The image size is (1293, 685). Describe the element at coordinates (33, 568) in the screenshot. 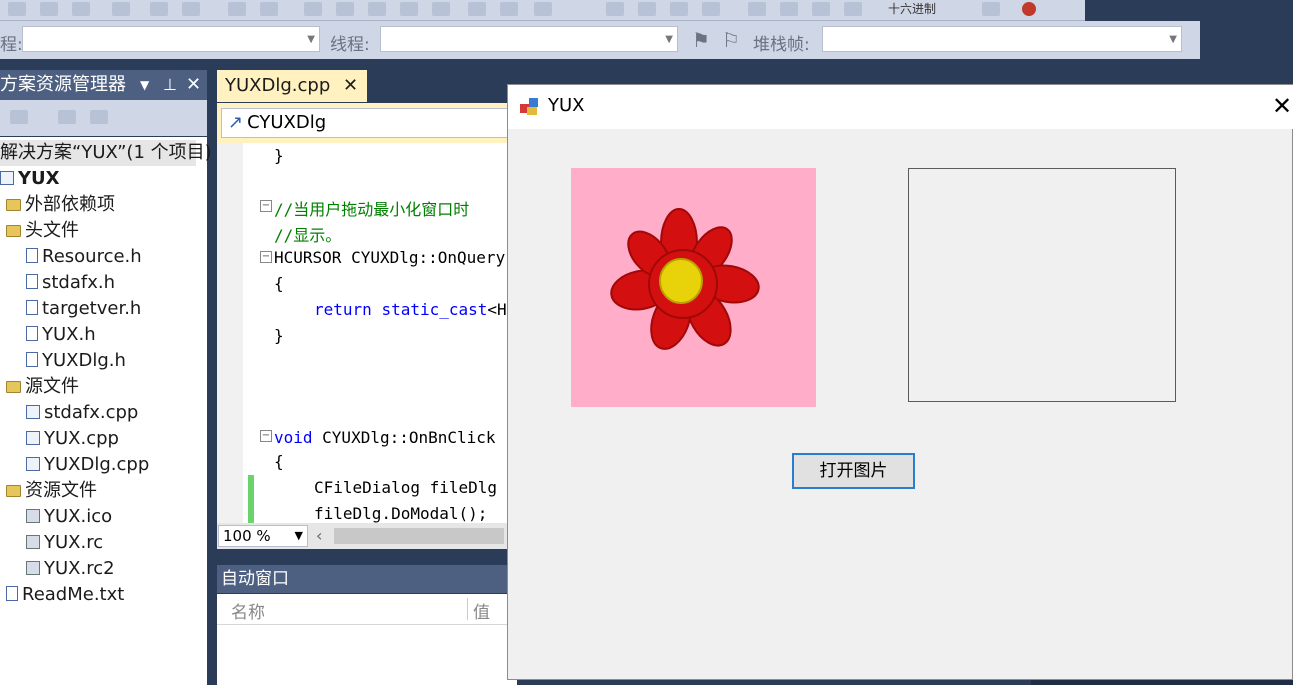

I see `resource-file-icon` at that location.